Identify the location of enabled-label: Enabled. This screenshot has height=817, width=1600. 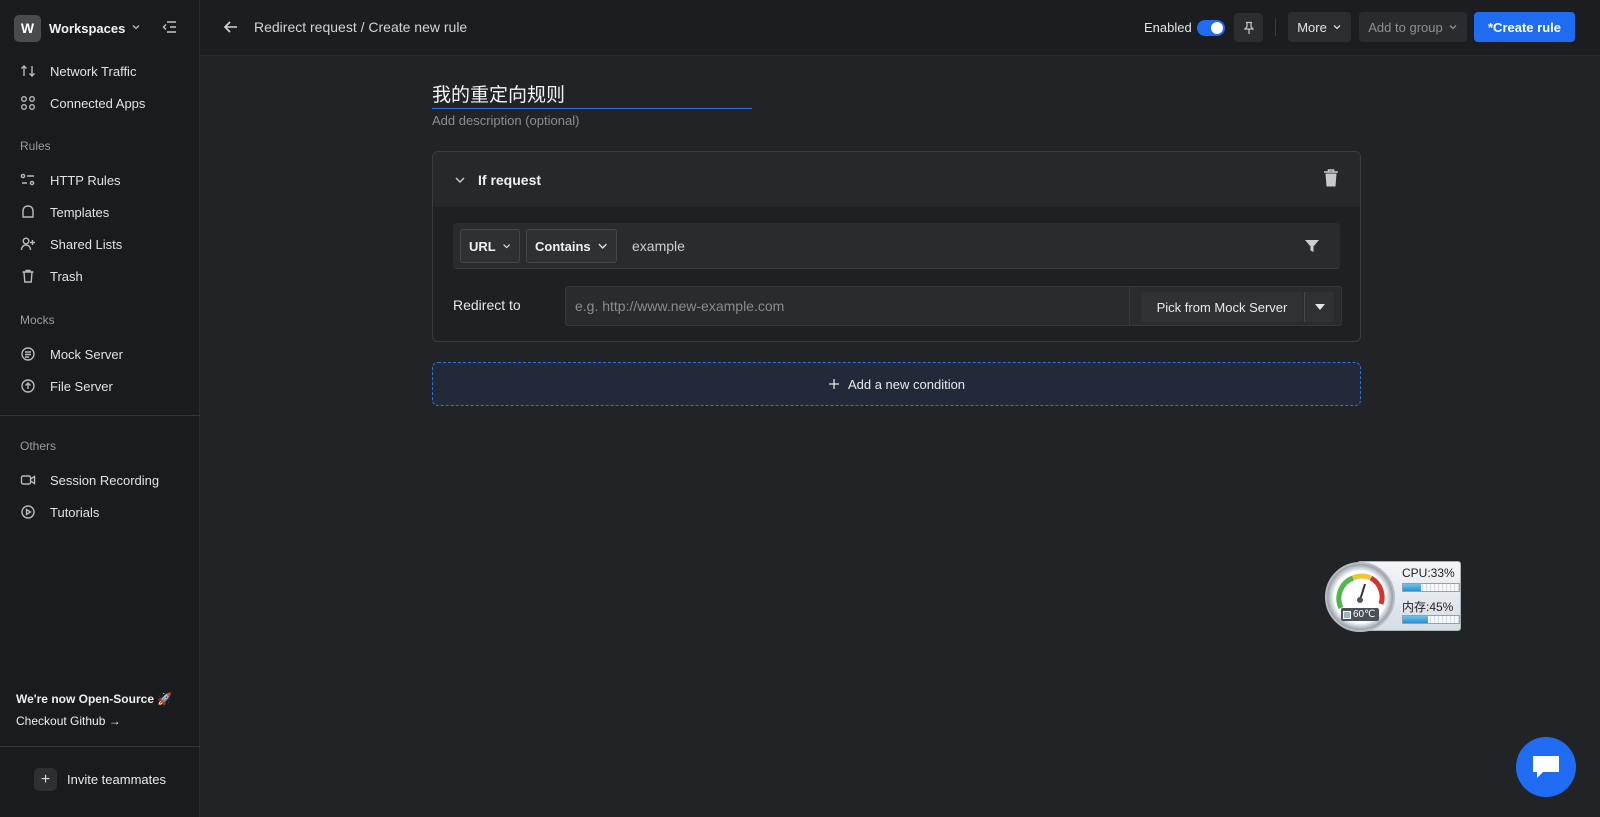
(1168, 27).